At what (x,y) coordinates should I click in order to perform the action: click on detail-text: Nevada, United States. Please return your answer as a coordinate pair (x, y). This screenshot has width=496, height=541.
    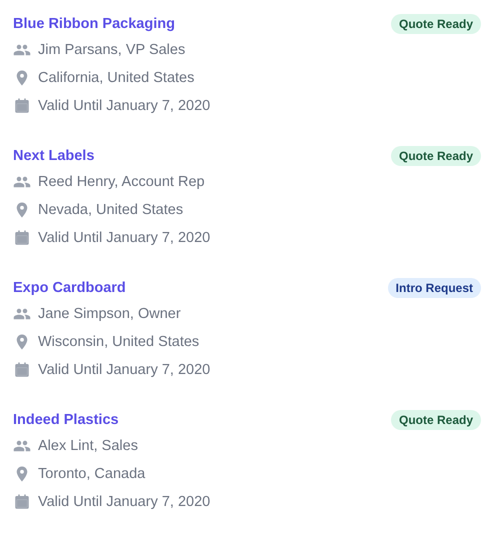
    Looking at the image, I should click on (111, 210).